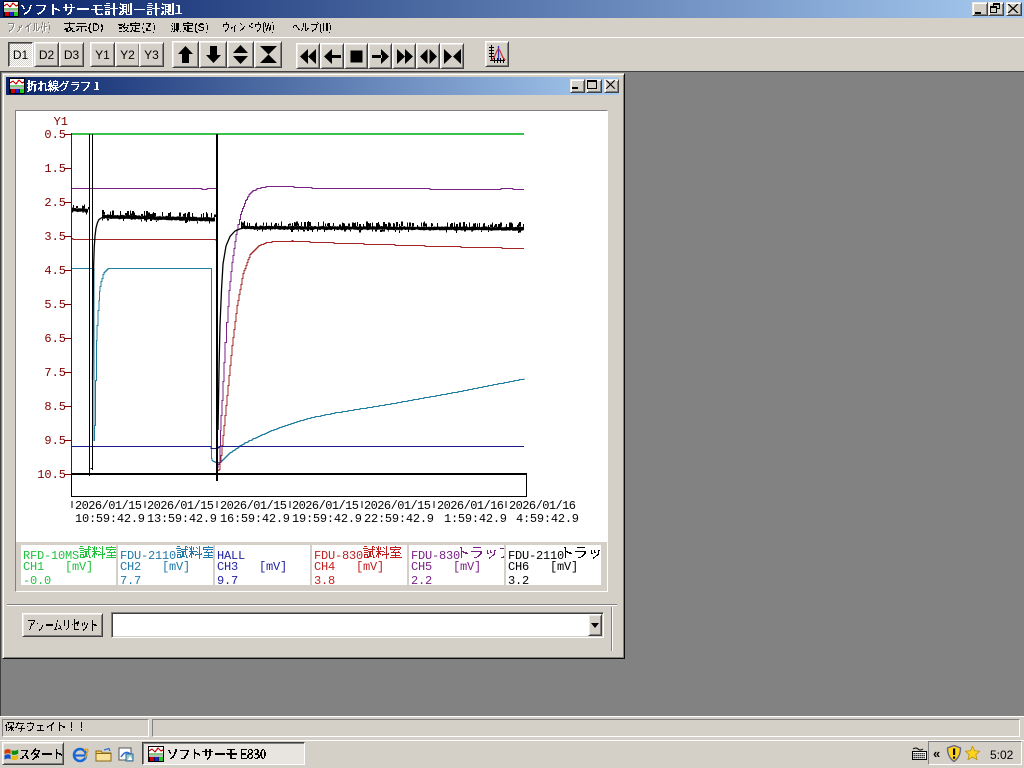 The height and width of the screenshot is (768, 1024). Describe the element at coordinates (55, 339) in the screenshot. I see `svg-text: 6.5` at that location.